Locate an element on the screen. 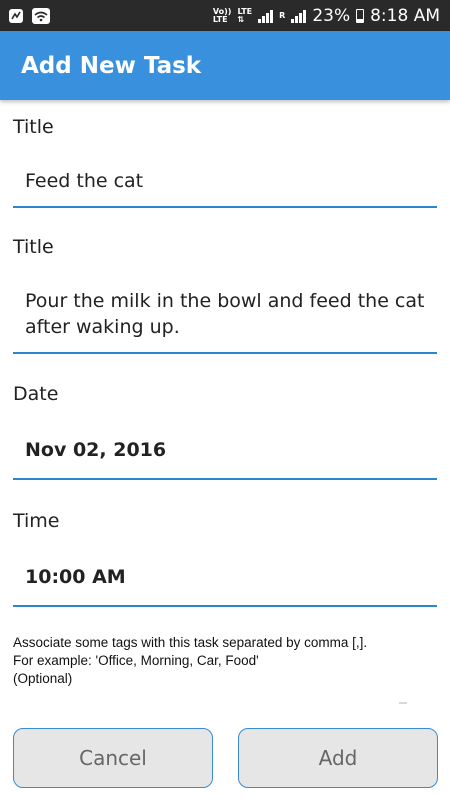 Image resolution: width=450 pixels, height=800 pixels. page-title: Add New Task is located at coordinates (111, 65).